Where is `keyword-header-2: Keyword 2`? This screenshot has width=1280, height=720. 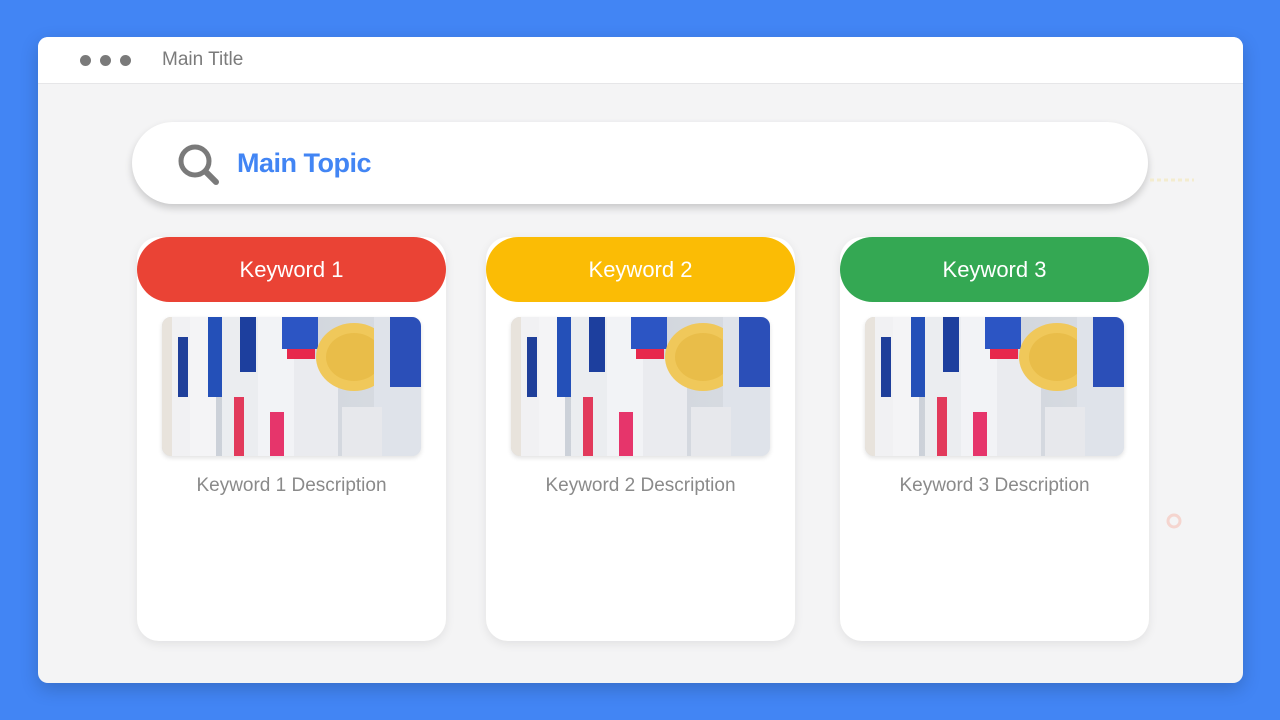
keyword-header-2: Keyword 2 is located at coordinates (640, 269).